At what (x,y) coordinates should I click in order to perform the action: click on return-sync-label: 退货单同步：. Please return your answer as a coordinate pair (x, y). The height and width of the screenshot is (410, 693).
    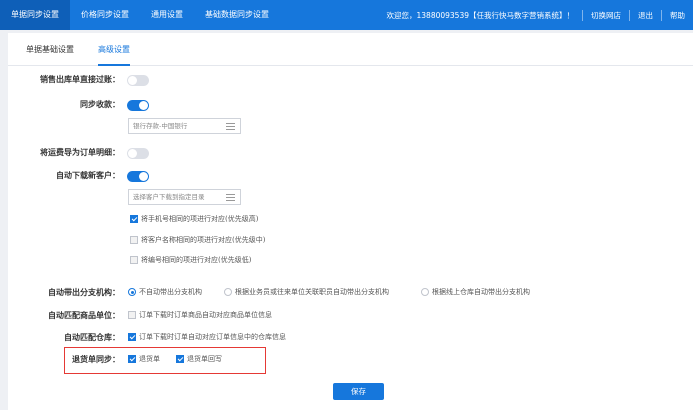
    Looking at the image, I should click on (96, 359).